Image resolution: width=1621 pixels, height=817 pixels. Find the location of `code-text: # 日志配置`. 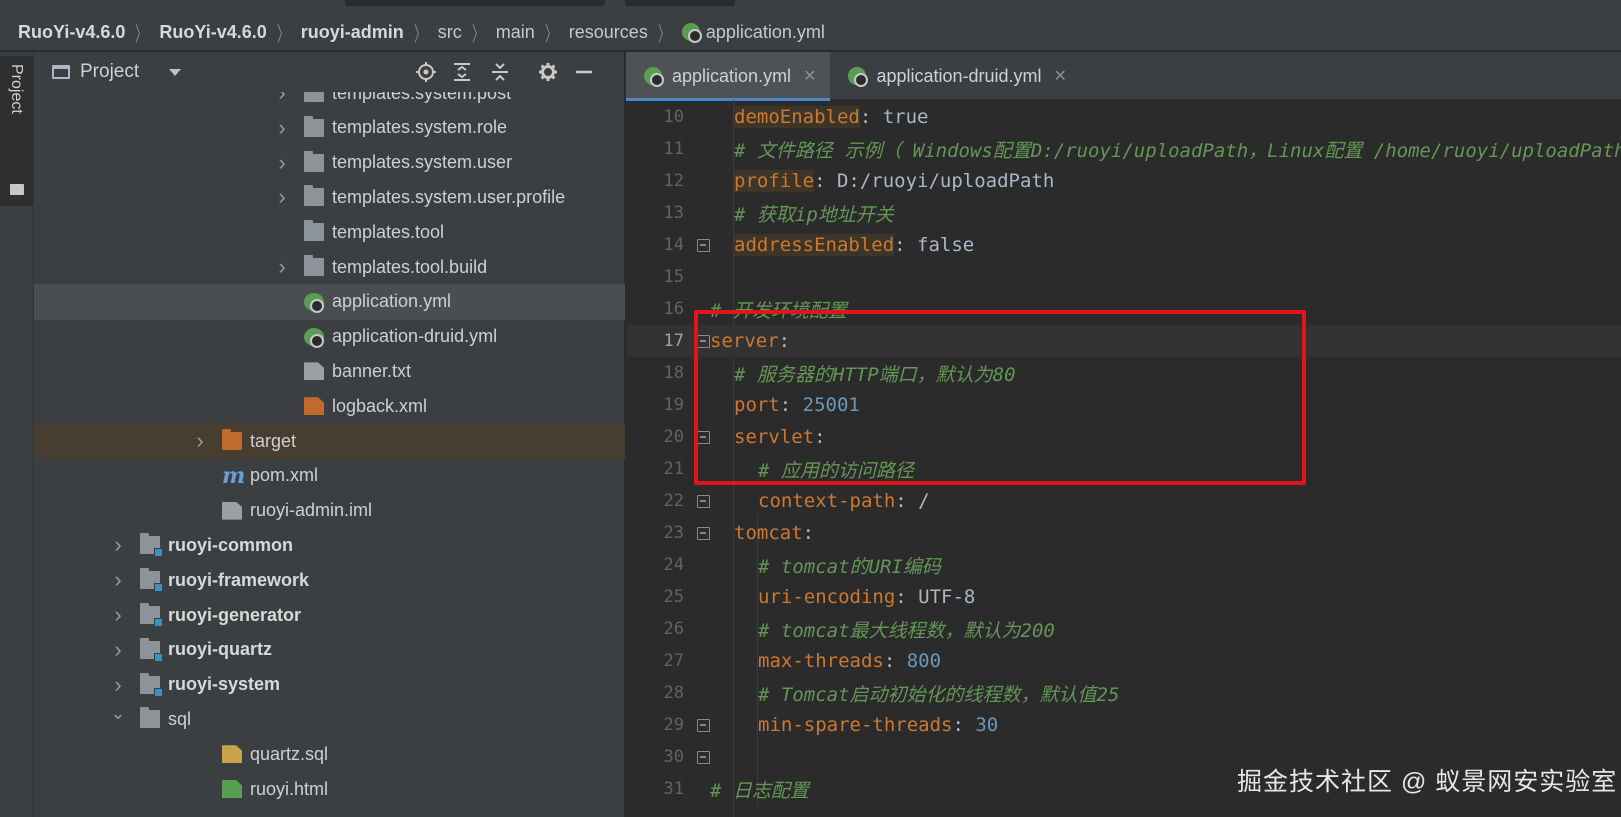

code-text: # 日志配置 is located at coordinates (759, 789).